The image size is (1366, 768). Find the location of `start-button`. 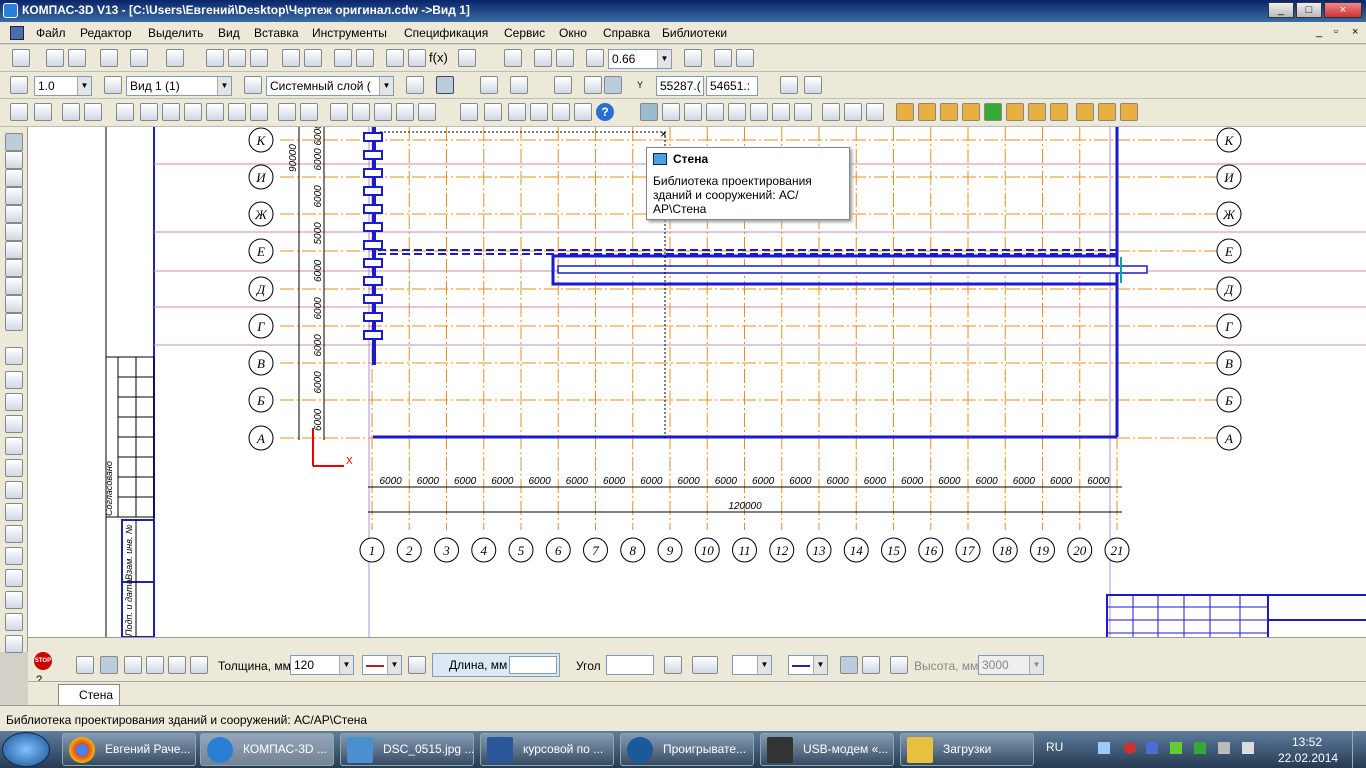

start-button is located at coordinates (26, 749).